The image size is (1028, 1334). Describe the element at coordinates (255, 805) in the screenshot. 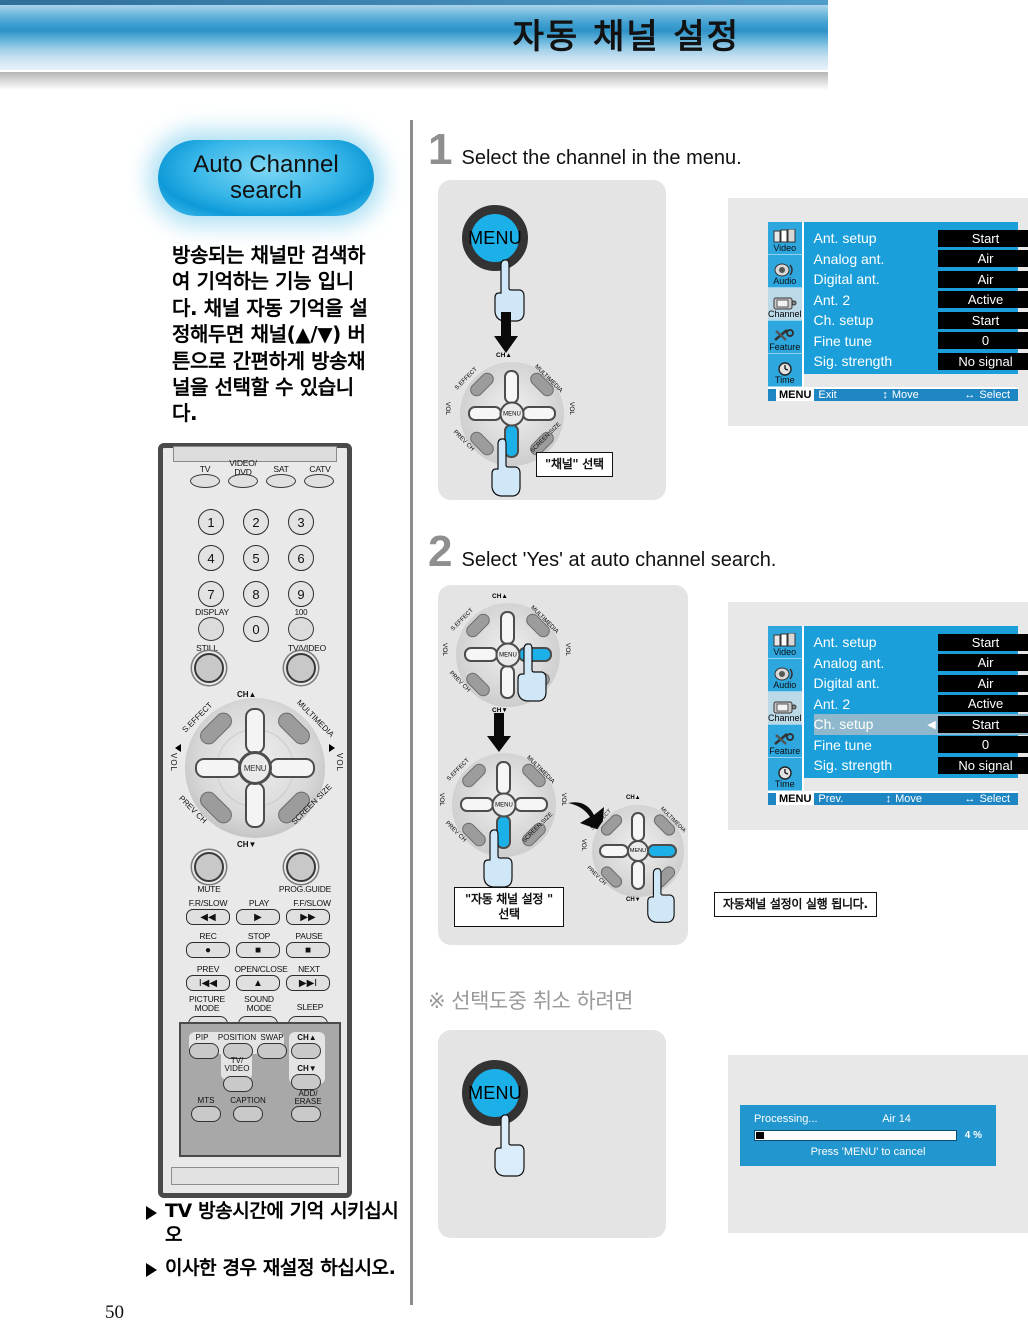

I see `remote-nav-down` at that location.